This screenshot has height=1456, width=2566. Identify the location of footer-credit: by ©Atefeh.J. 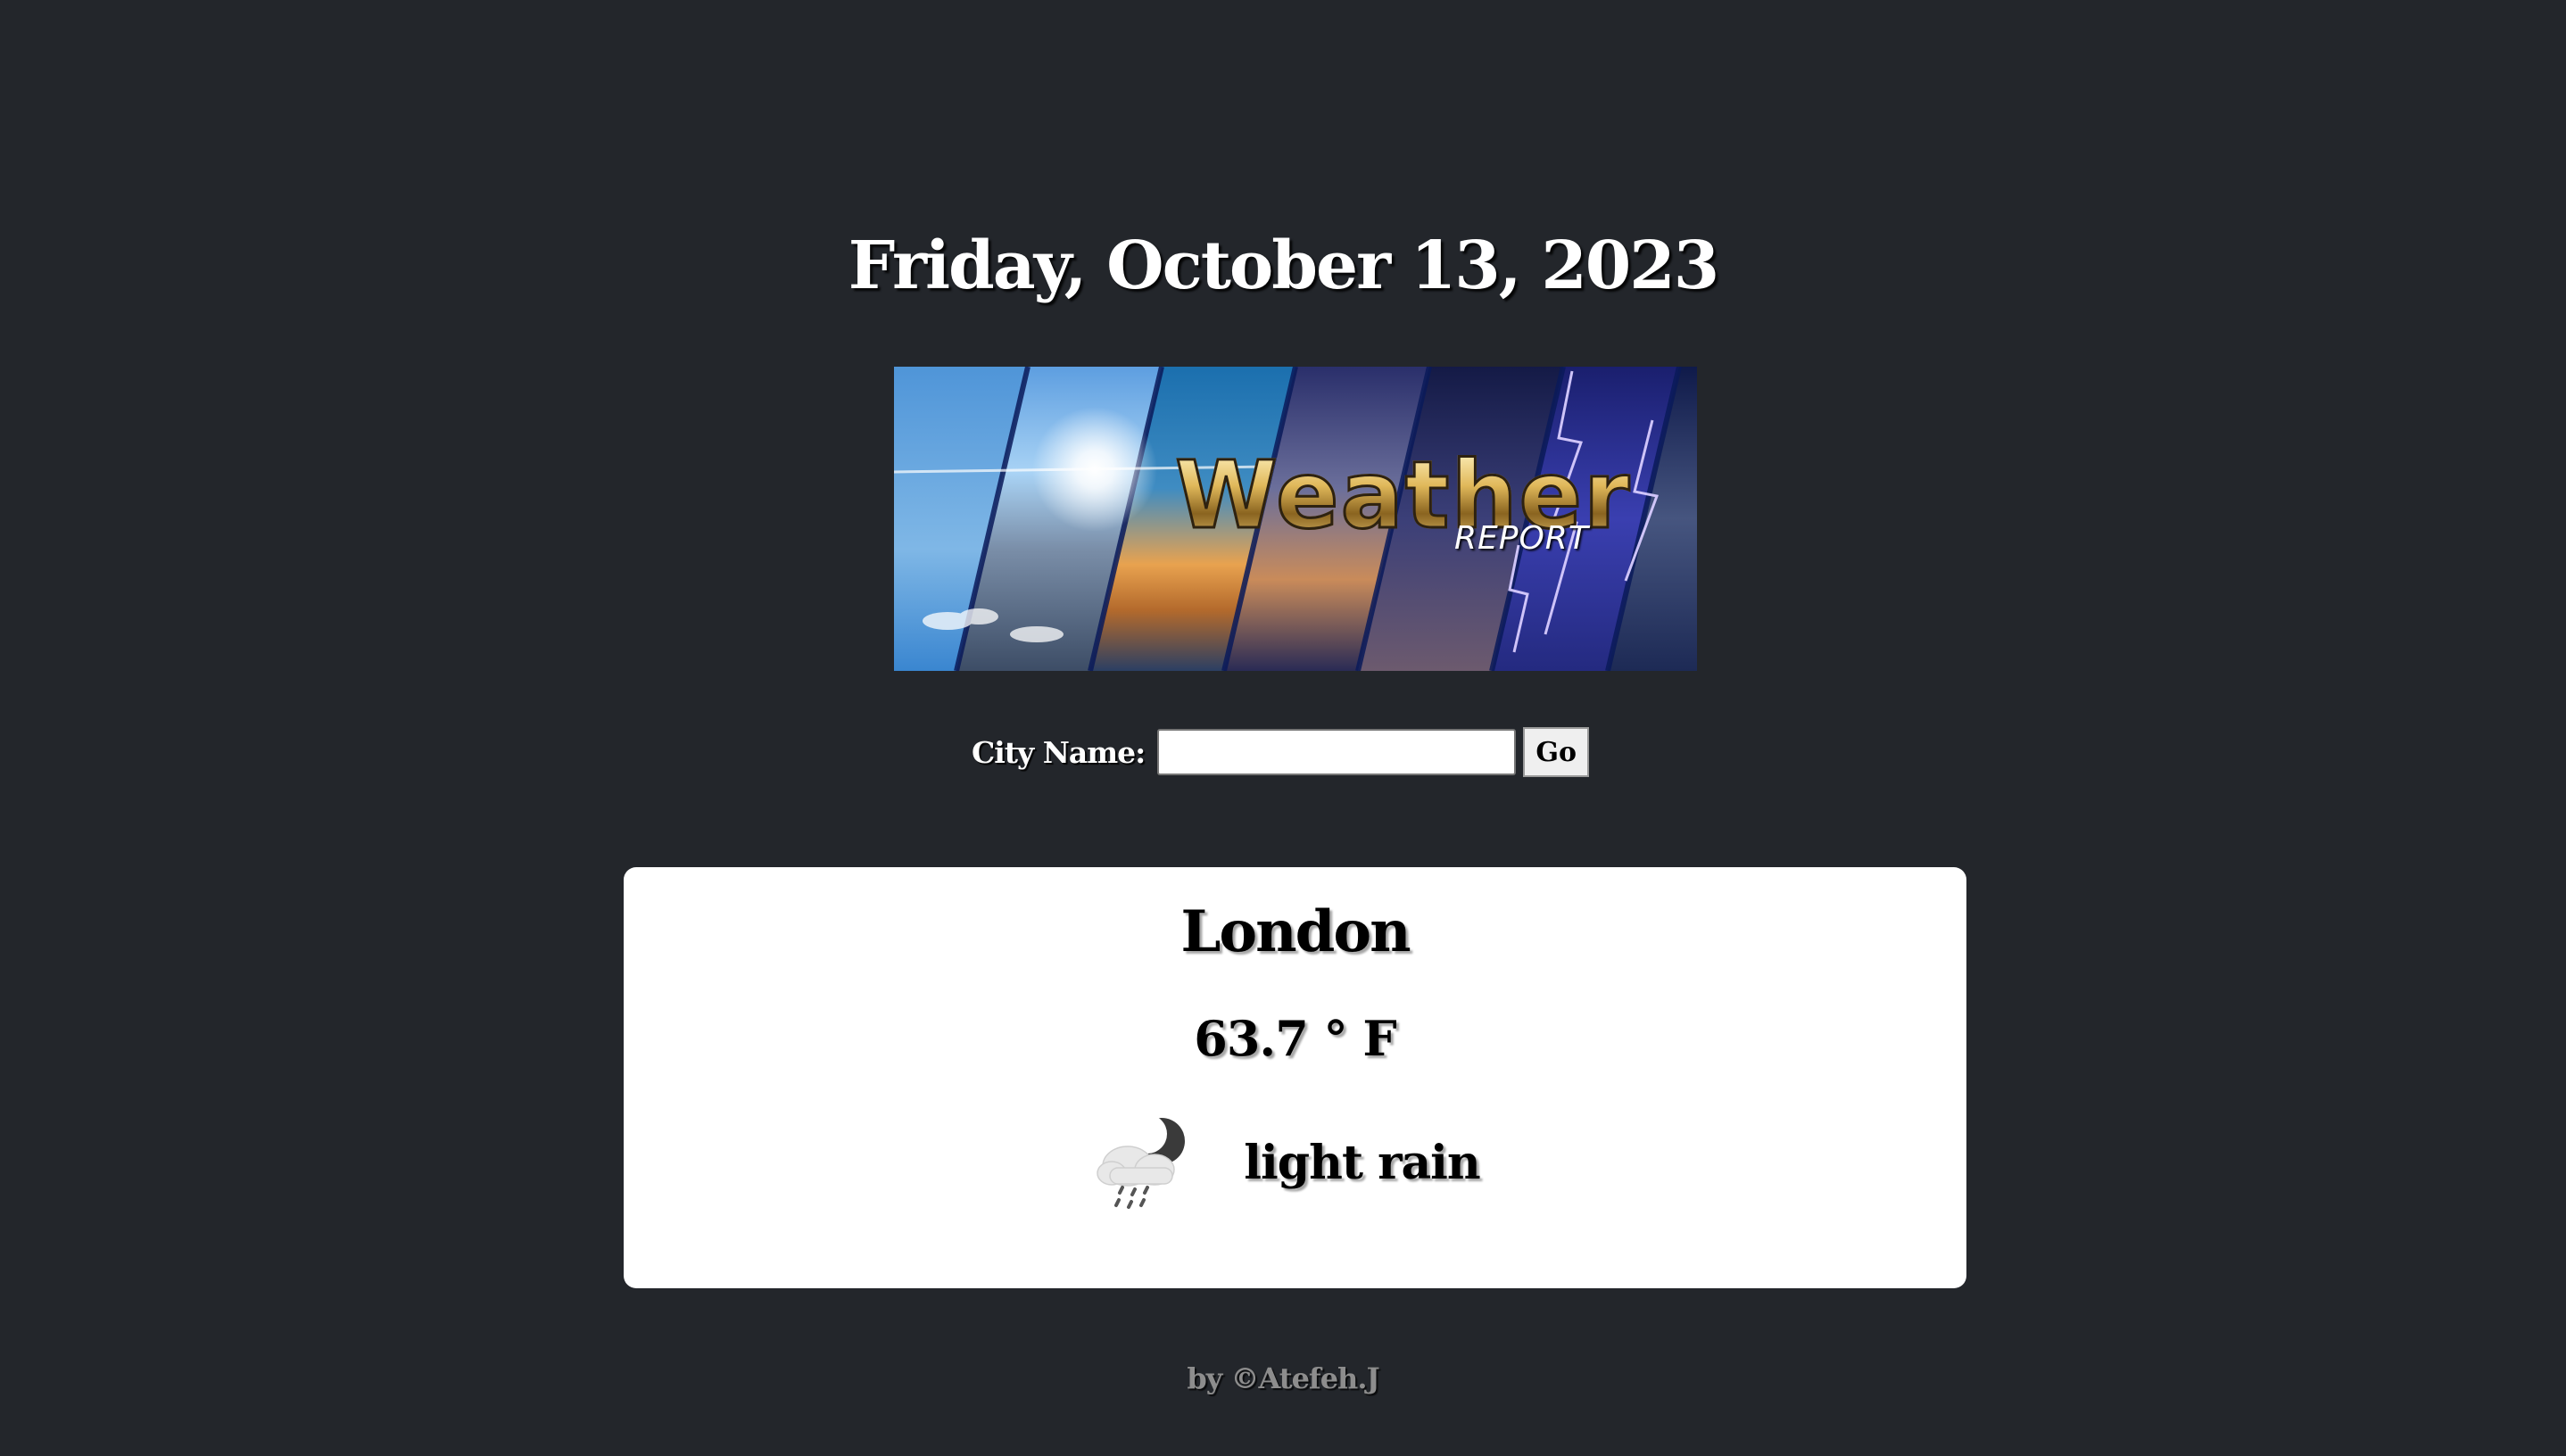
(1283, 1378).